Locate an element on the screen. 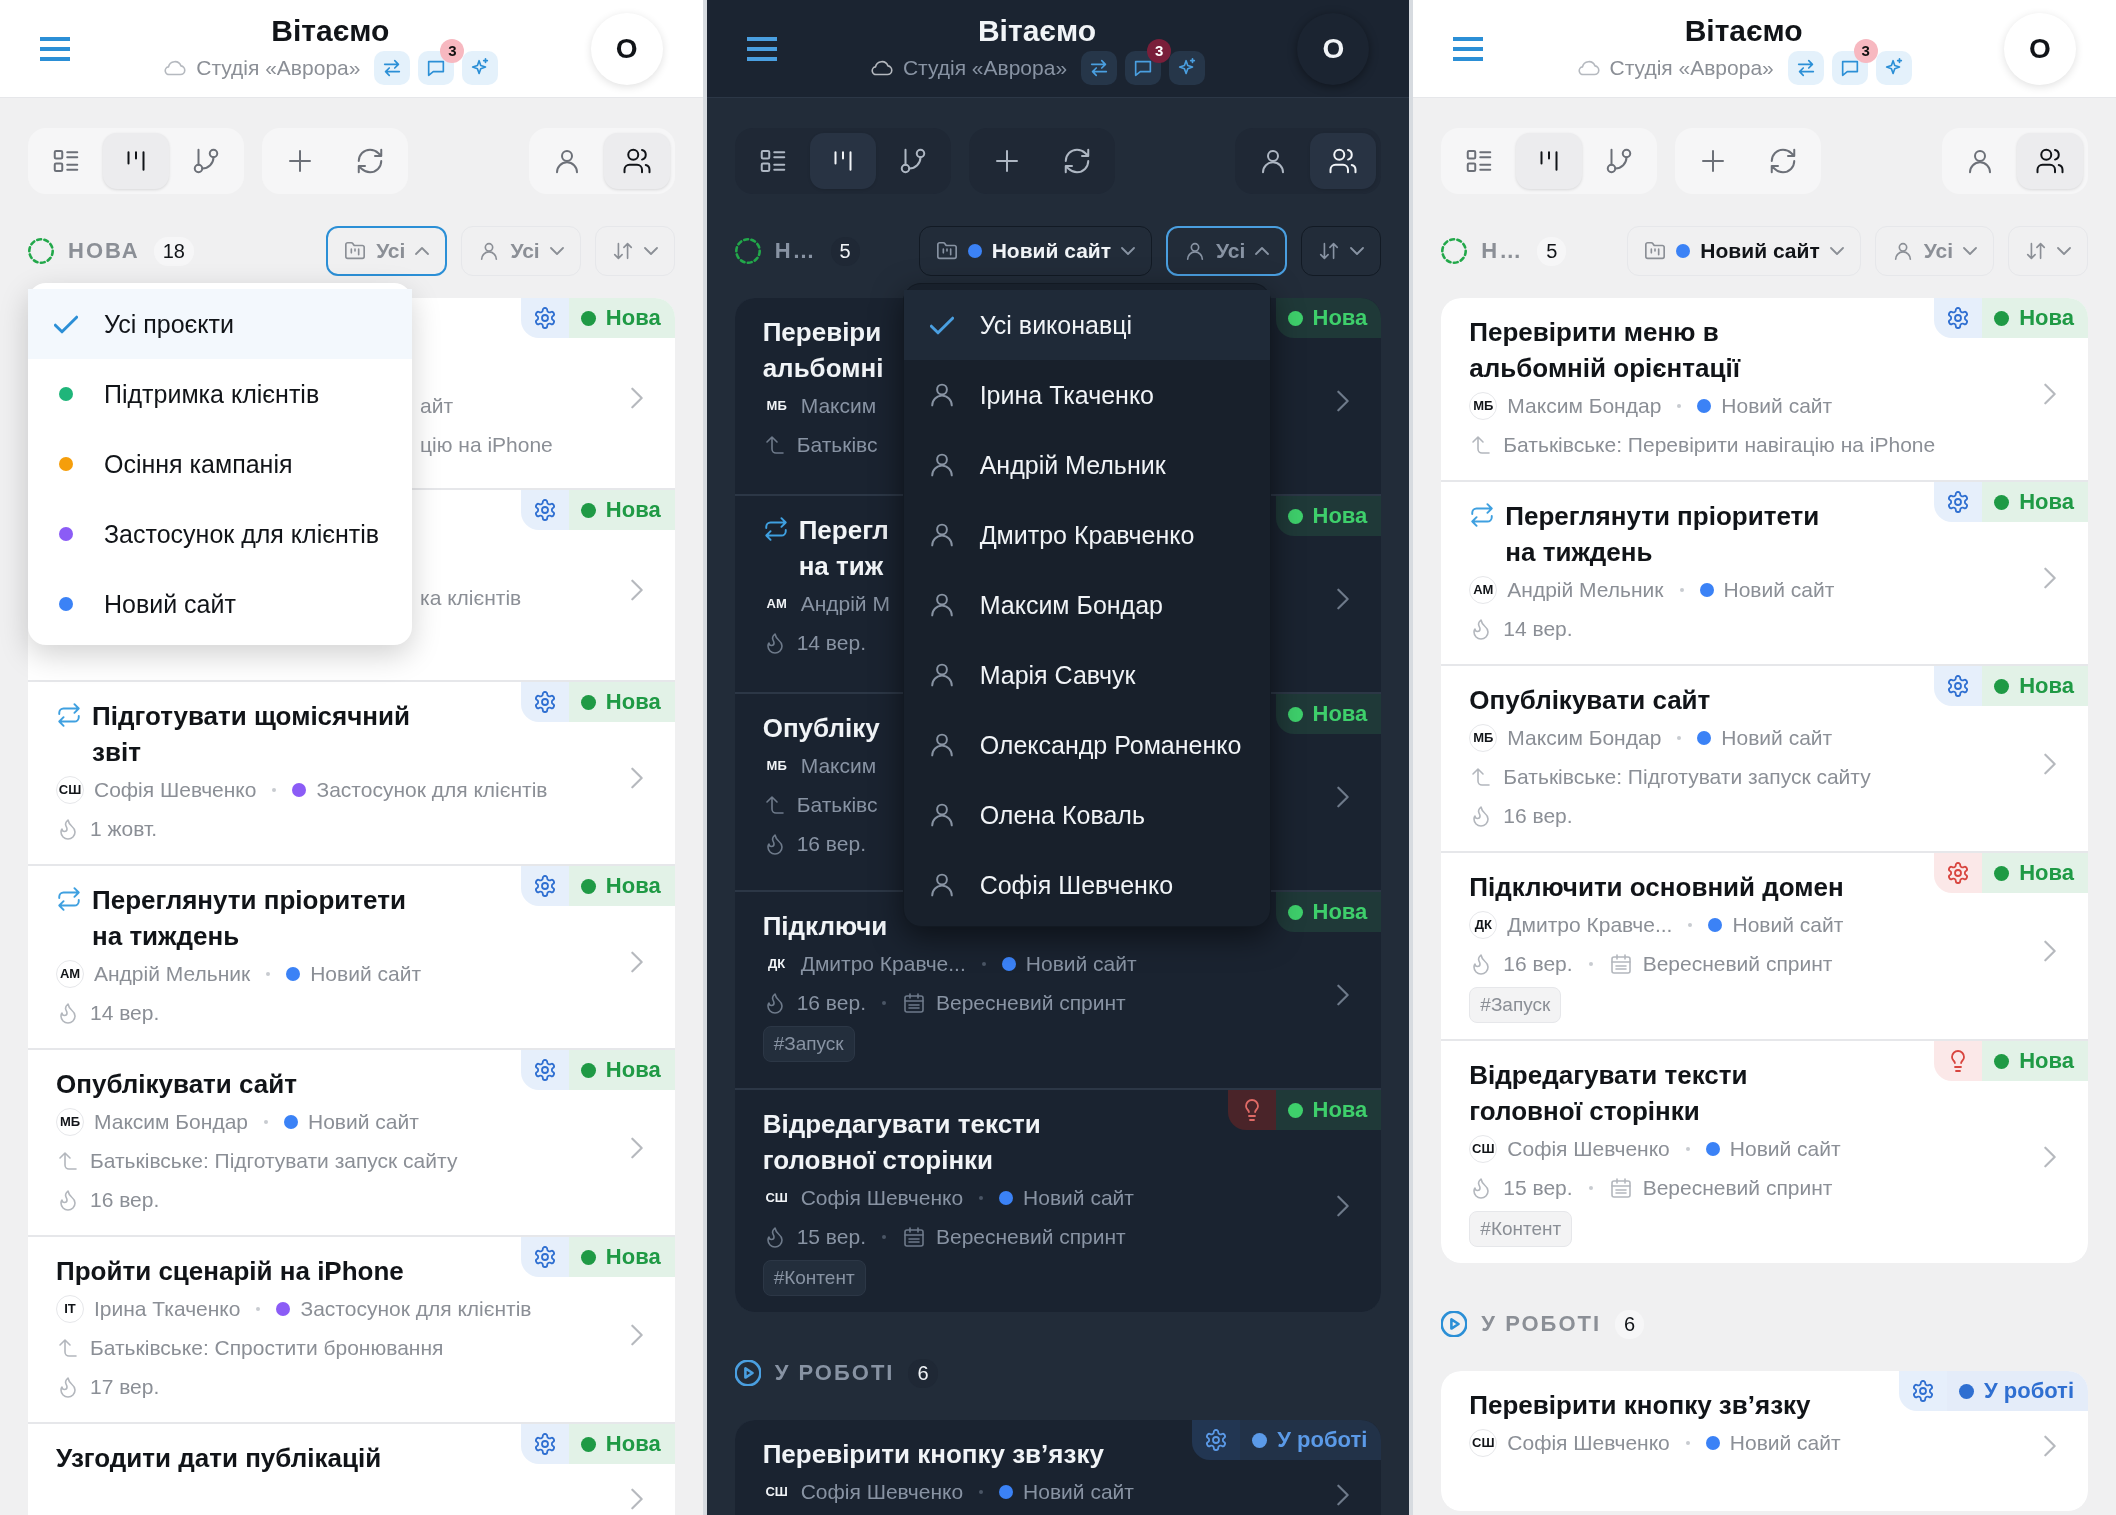 The image size is (2116, 1515). task-title: Перевірити меню в альбомній орієнтації is located at coordinates (1605, 350).